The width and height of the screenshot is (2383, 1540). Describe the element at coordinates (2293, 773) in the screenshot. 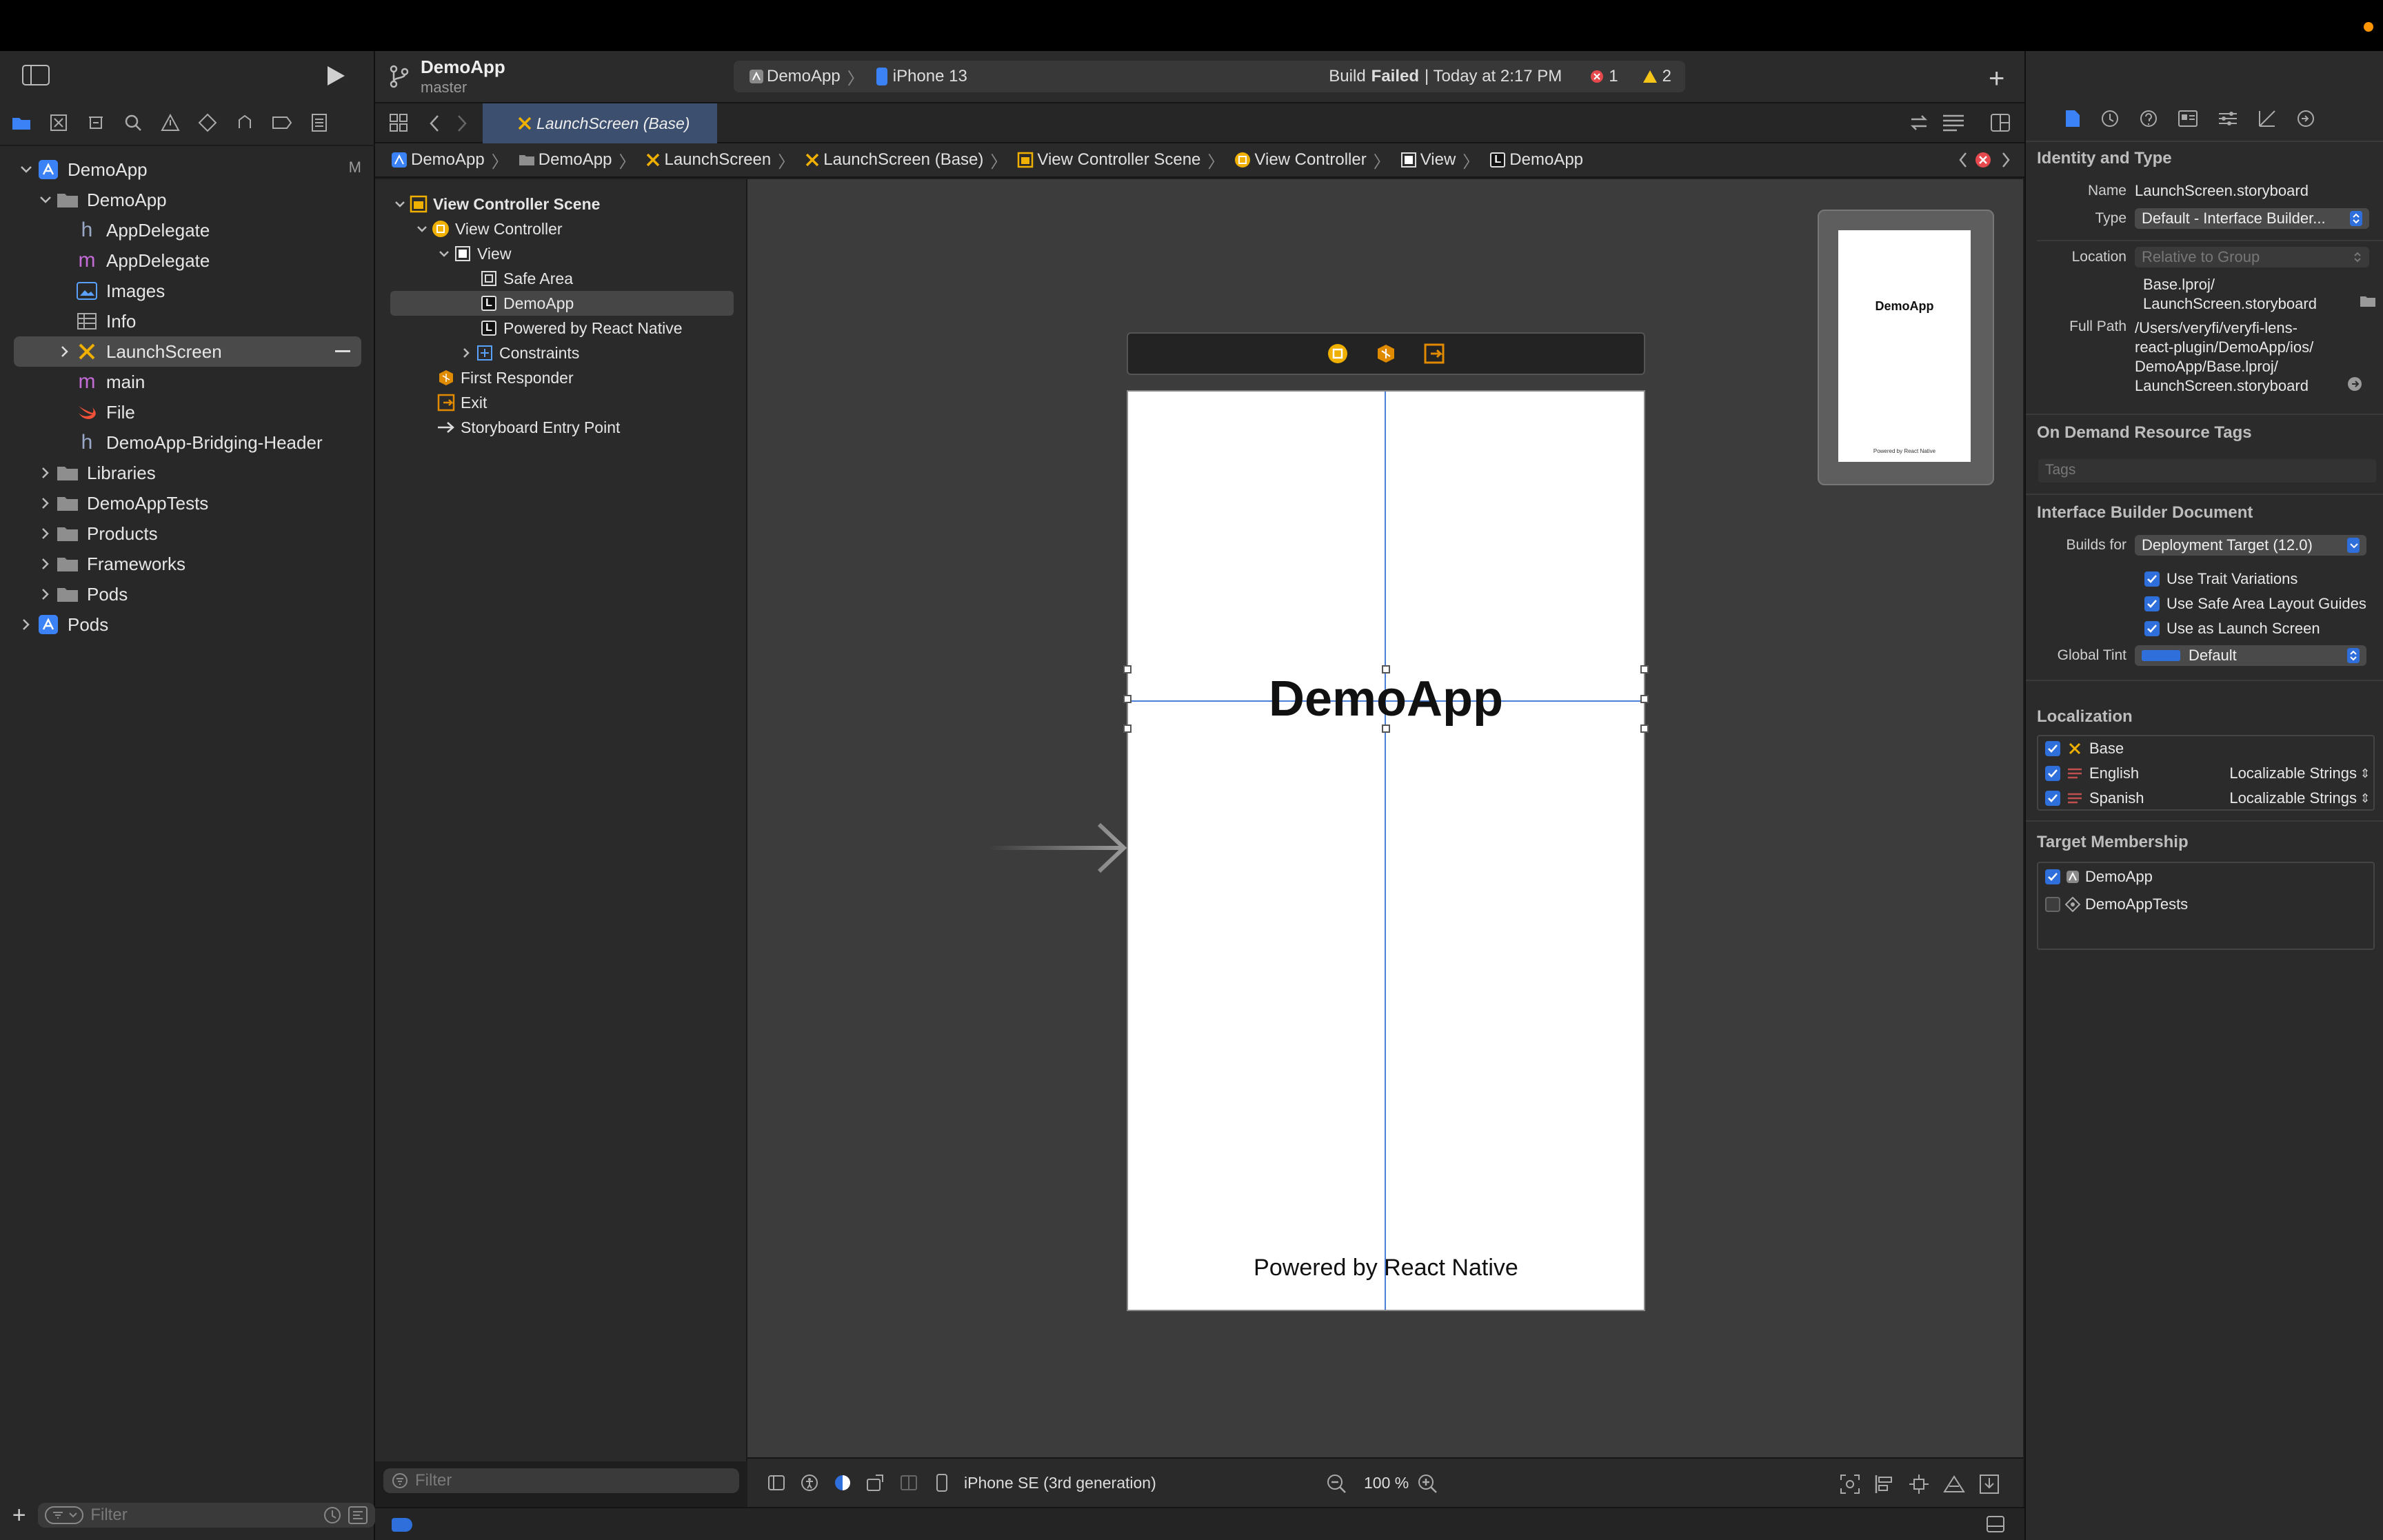

I see `localization-kind: Localizable Strings` at that location.